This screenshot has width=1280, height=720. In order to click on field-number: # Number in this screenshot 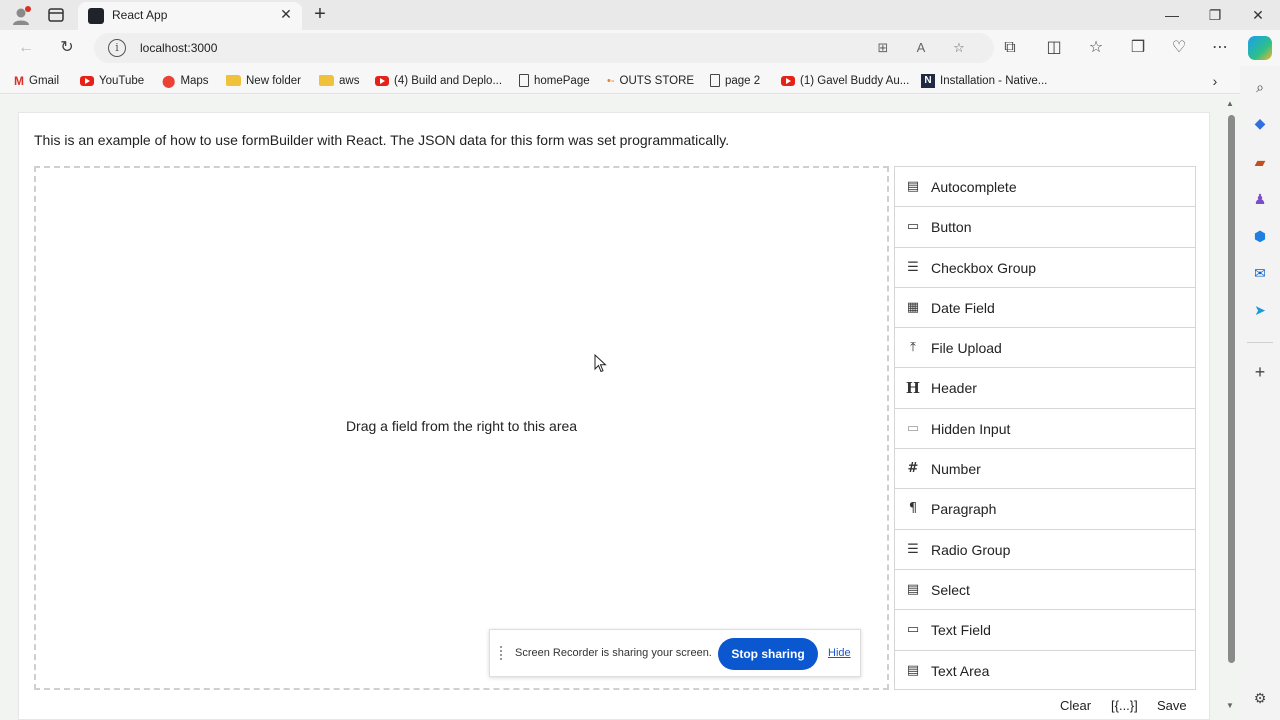, I will do `click(1045, 469)`.